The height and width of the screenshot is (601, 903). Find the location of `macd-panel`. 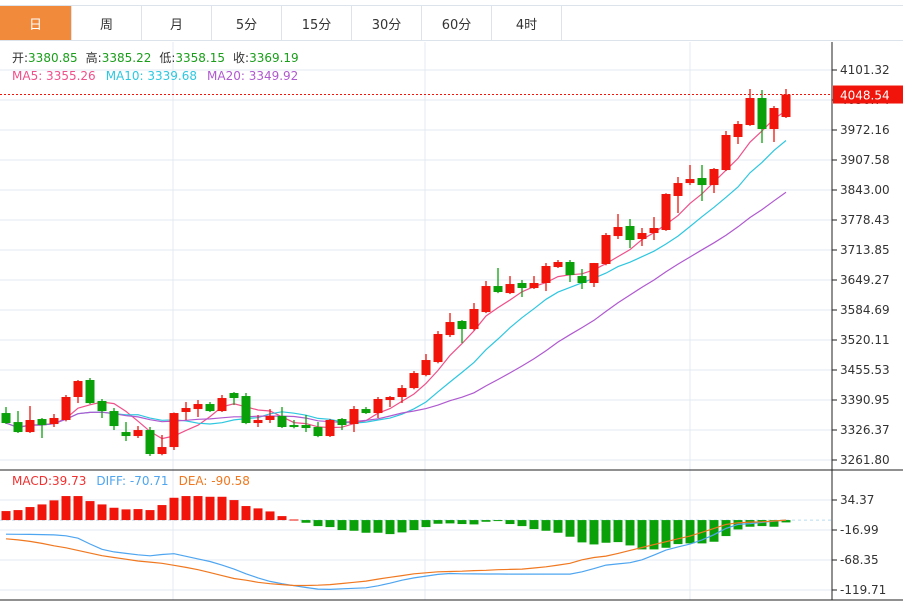

macd-panel is located at coordinates (416, 543).